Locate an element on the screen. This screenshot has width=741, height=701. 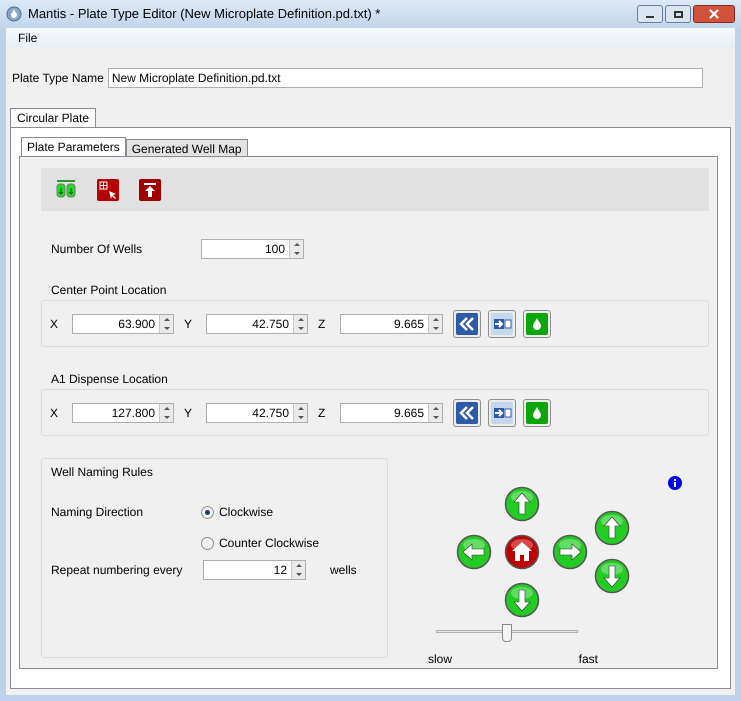
field-label: Plate Type Name is located at coordinates (58, 78).